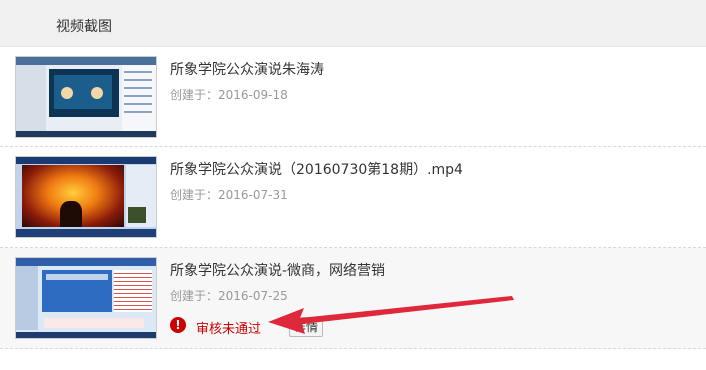 Image resolution: width=706 pixels, height=370 pixels. I want to click on video-title: 所象学院公众演说（20160730第18期）.mp4, so click(316, 169).